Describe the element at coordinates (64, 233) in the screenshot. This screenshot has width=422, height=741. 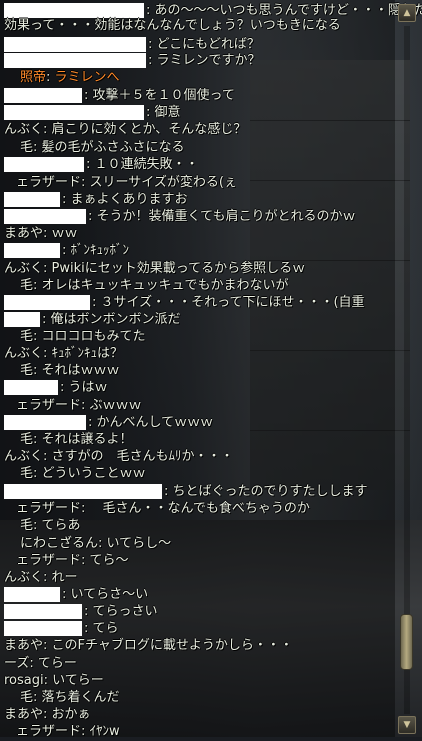
I see `chat-message: ｗｗ` at that location.